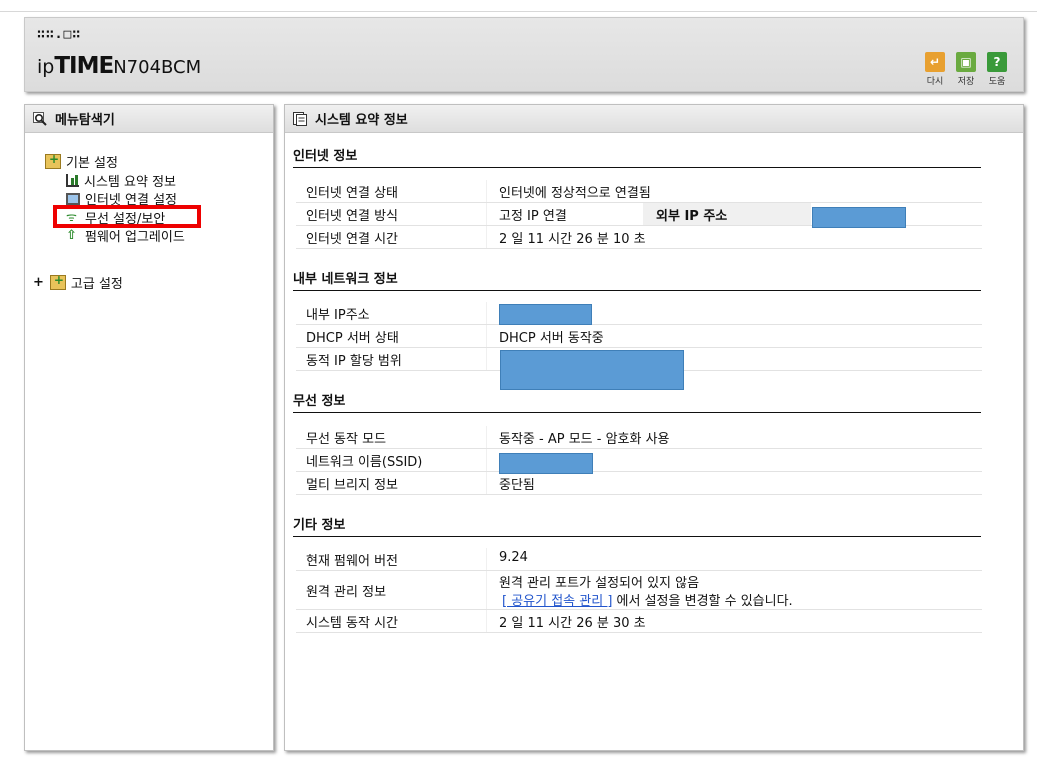 The width and height of the screenshot is (1037, 762). Describe the element at coordinates (72, 180) in the screenshot. I see `chart-icon` at that location.